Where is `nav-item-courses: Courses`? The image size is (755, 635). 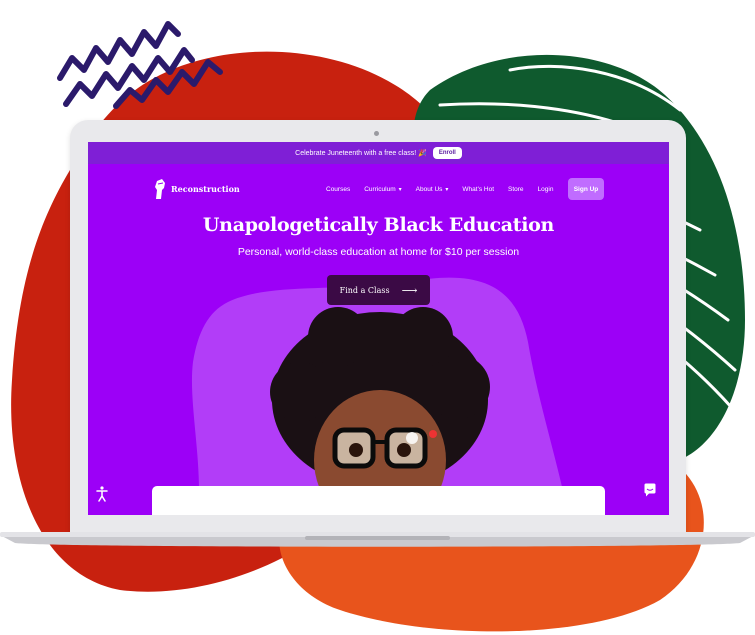 nav-item-courses: Courses is located at coordinates (338, 189).